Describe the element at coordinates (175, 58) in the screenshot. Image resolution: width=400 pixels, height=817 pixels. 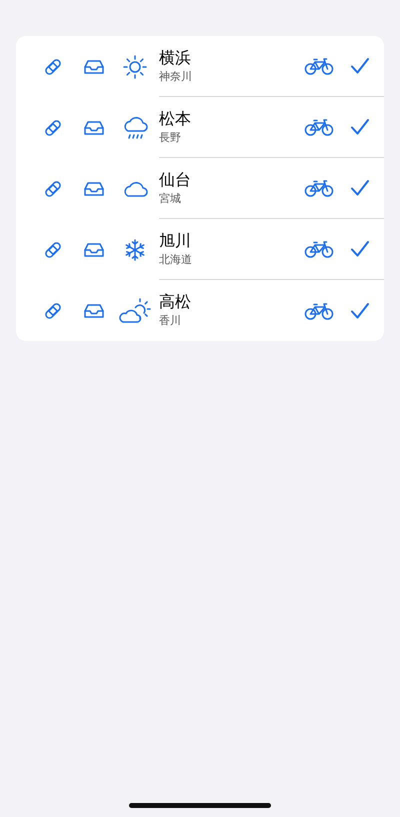
I see `city-name: 横浜` at that location.